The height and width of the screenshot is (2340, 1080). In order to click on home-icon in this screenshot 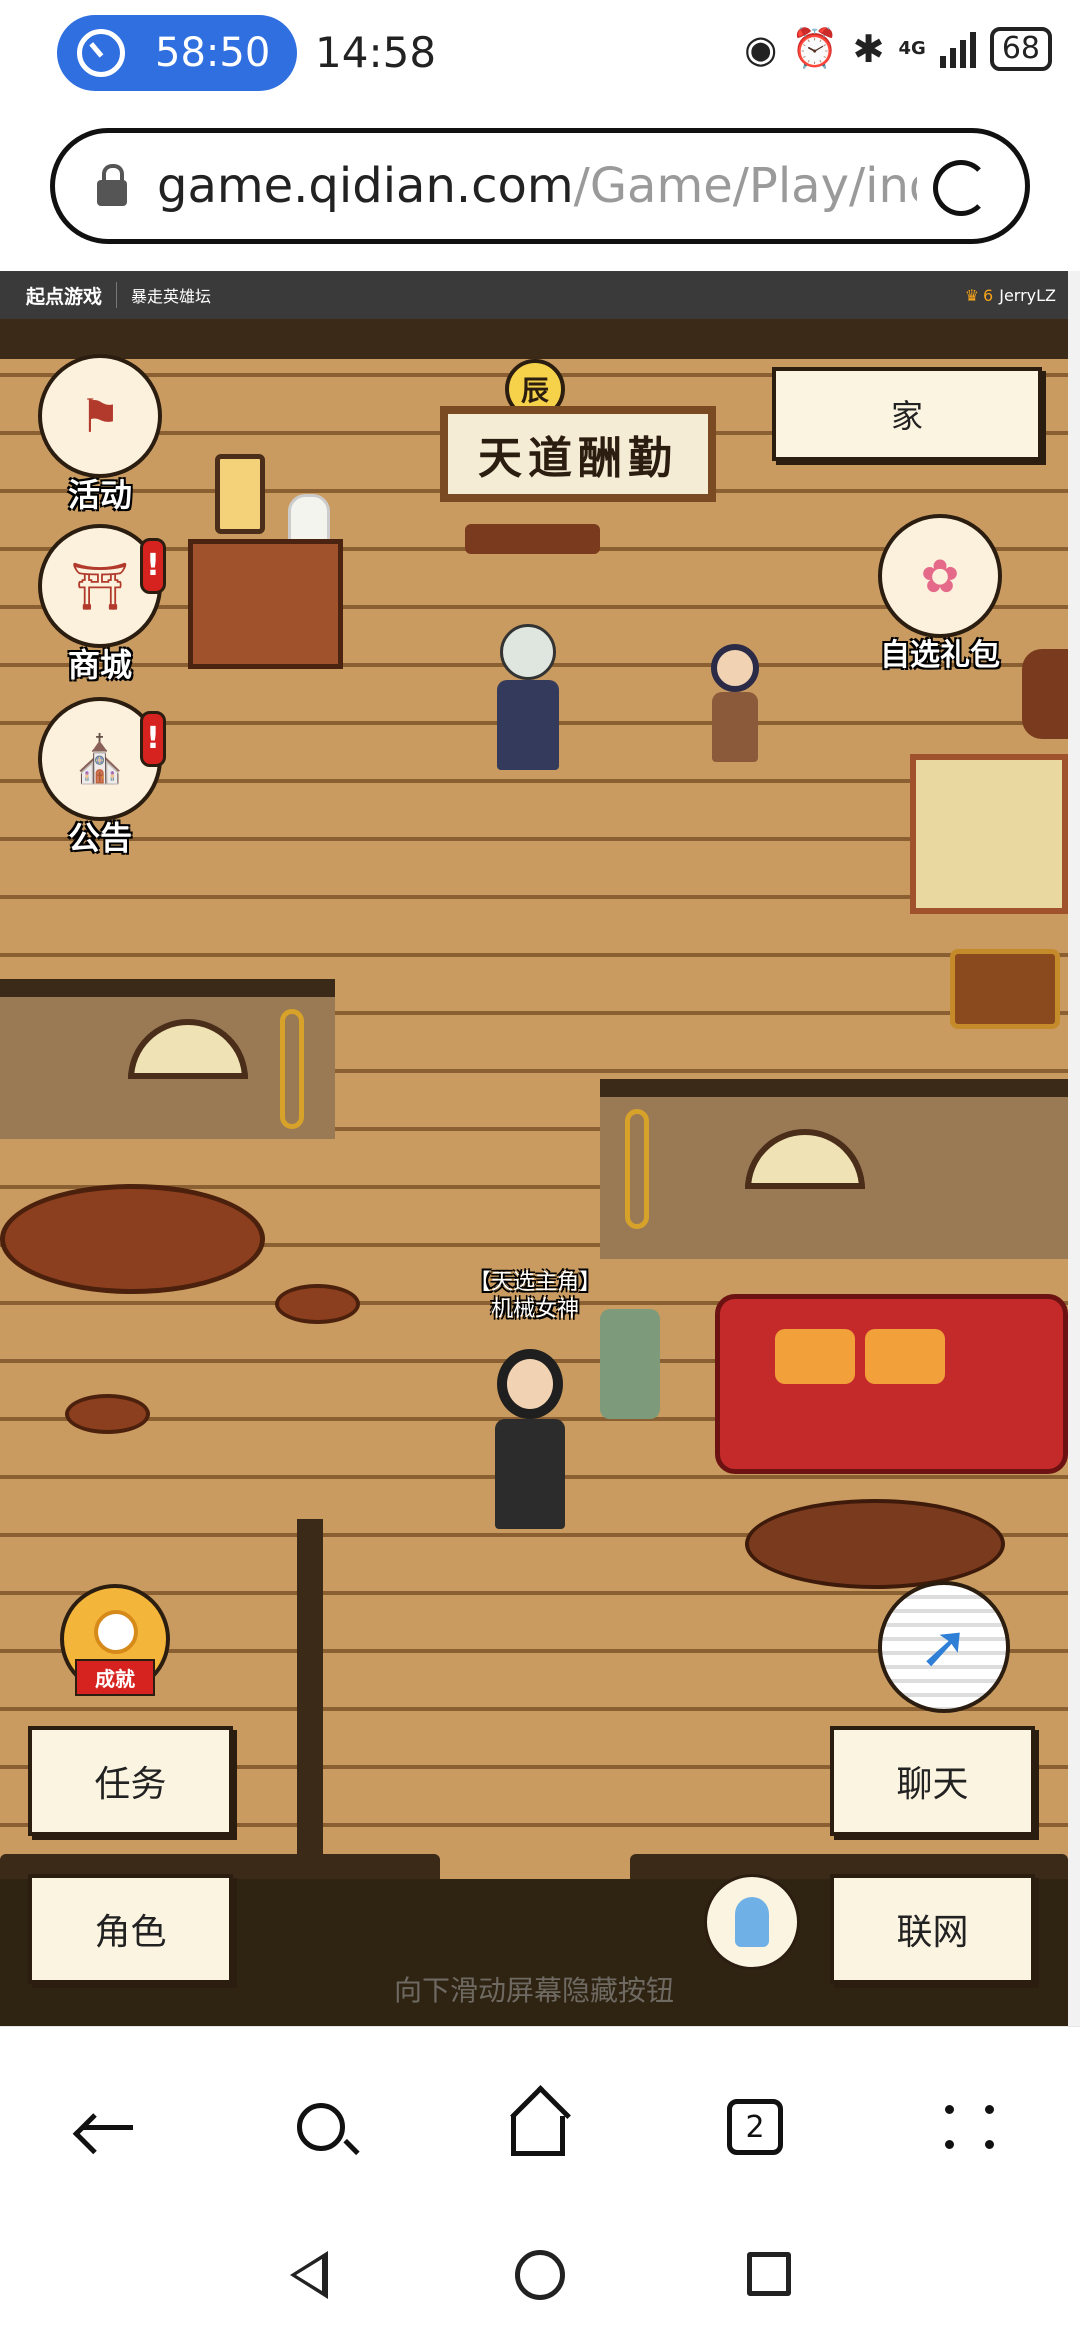, I will do `click(538, 2136)`.